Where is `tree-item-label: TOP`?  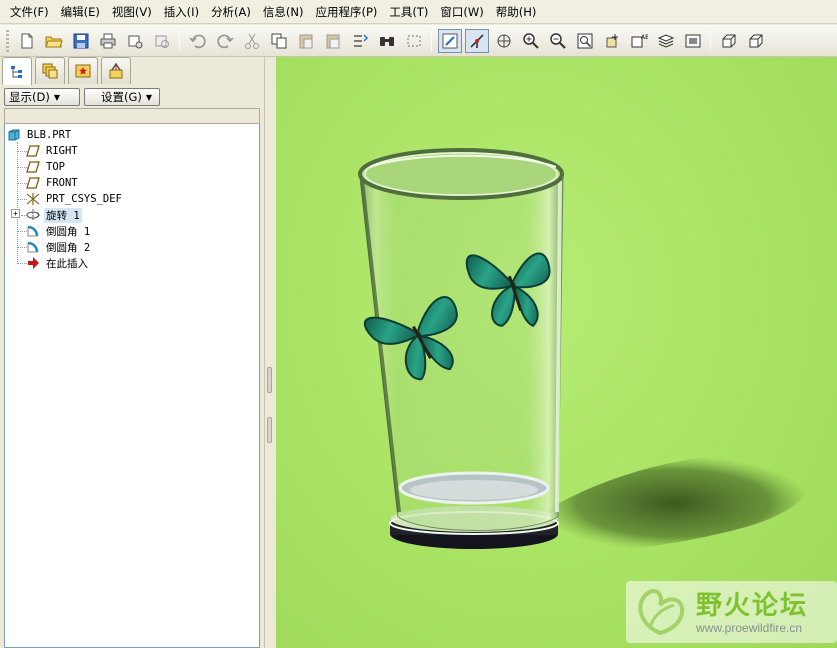 tree-item-label: TOP is located at coordinates (55, 167).